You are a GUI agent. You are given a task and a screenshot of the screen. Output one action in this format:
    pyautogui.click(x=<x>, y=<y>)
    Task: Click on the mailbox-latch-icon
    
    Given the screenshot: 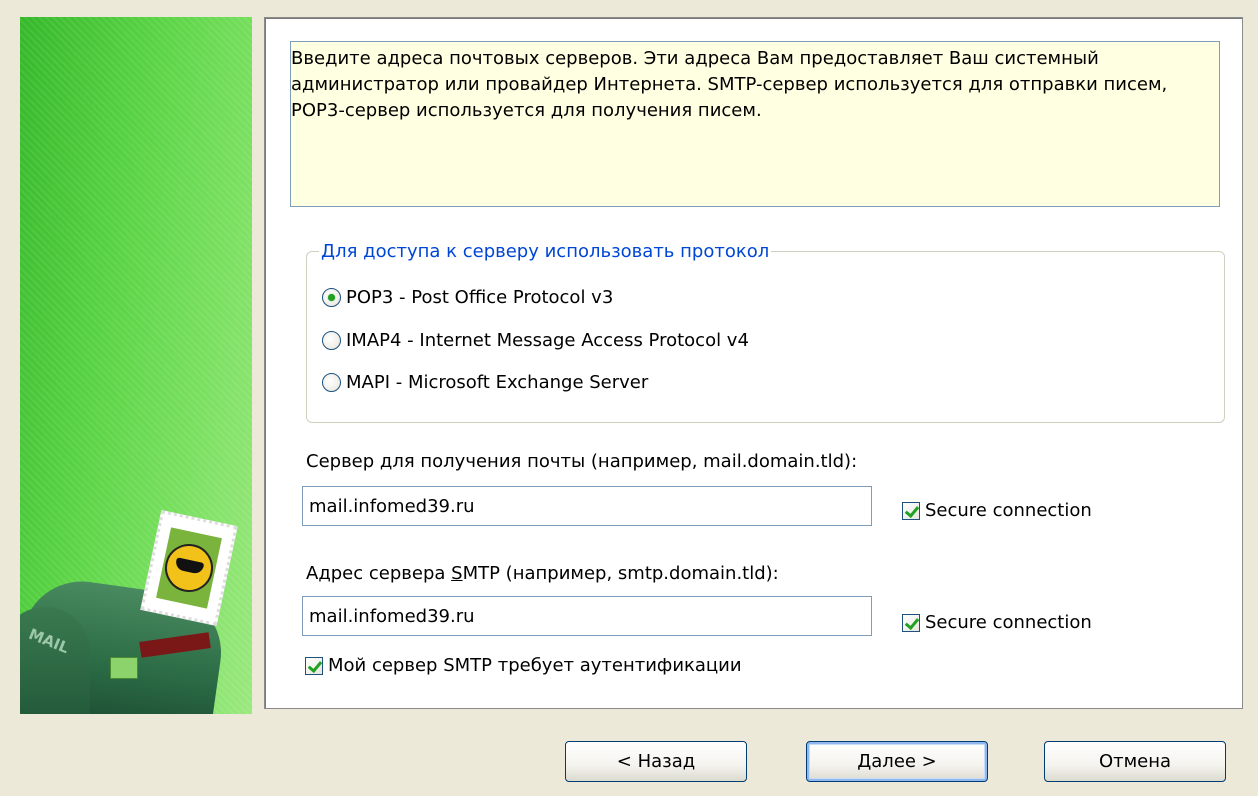 What is the action you would take?
    pyautogui.click(x=124, y=668)
    